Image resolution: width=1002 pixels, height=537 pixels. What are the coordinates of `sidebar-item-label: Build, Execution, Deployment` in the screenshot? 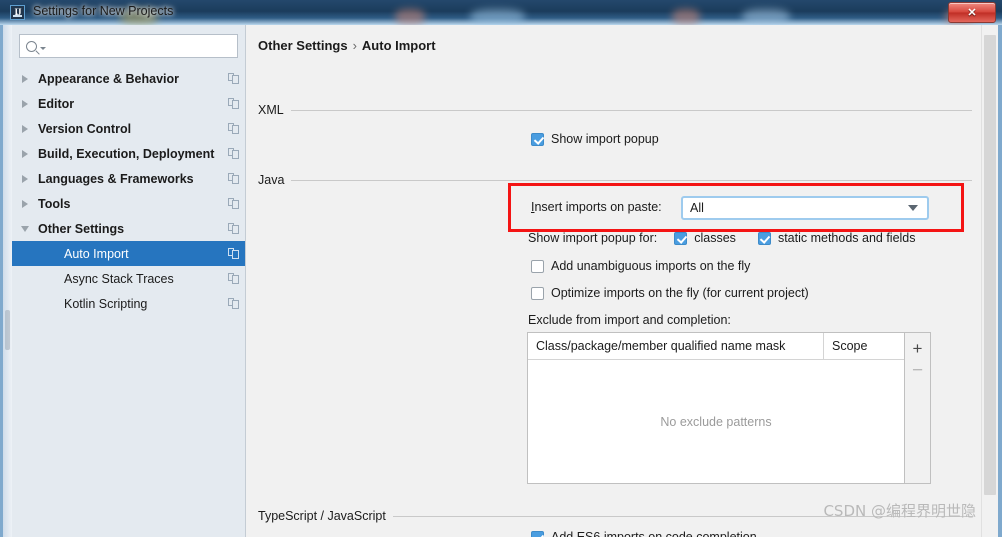 It's located at (126, 153).